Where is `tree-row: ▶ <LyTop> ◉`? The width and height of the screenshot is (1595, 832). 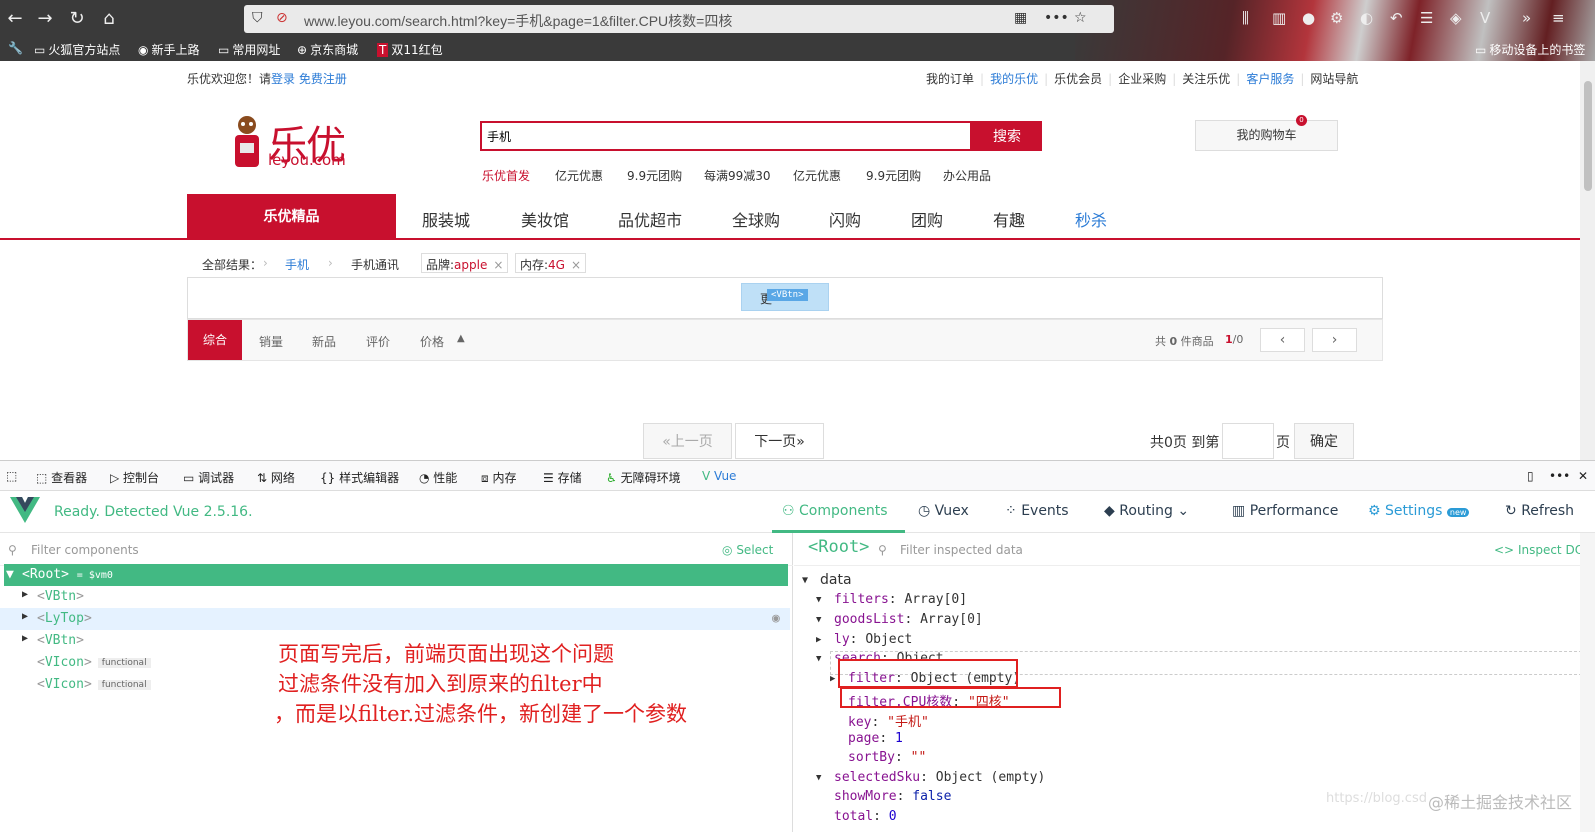 tree-row: ▶ <LyTop> ◉ is located at coordinates (395, 619).